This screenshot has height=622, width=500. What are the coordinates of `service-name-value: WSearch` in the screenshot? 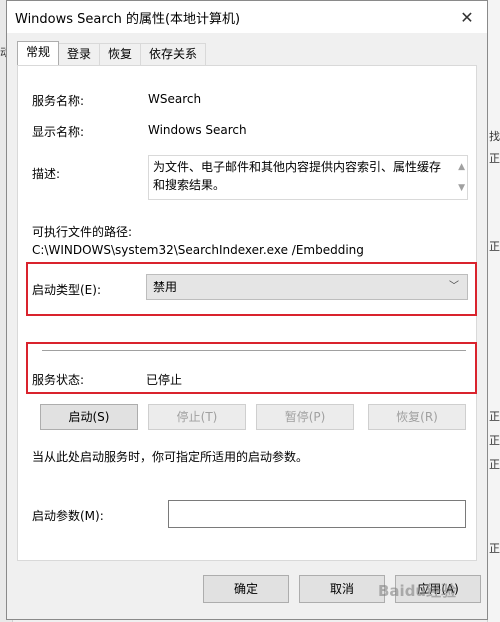 It's located at (175, 99).